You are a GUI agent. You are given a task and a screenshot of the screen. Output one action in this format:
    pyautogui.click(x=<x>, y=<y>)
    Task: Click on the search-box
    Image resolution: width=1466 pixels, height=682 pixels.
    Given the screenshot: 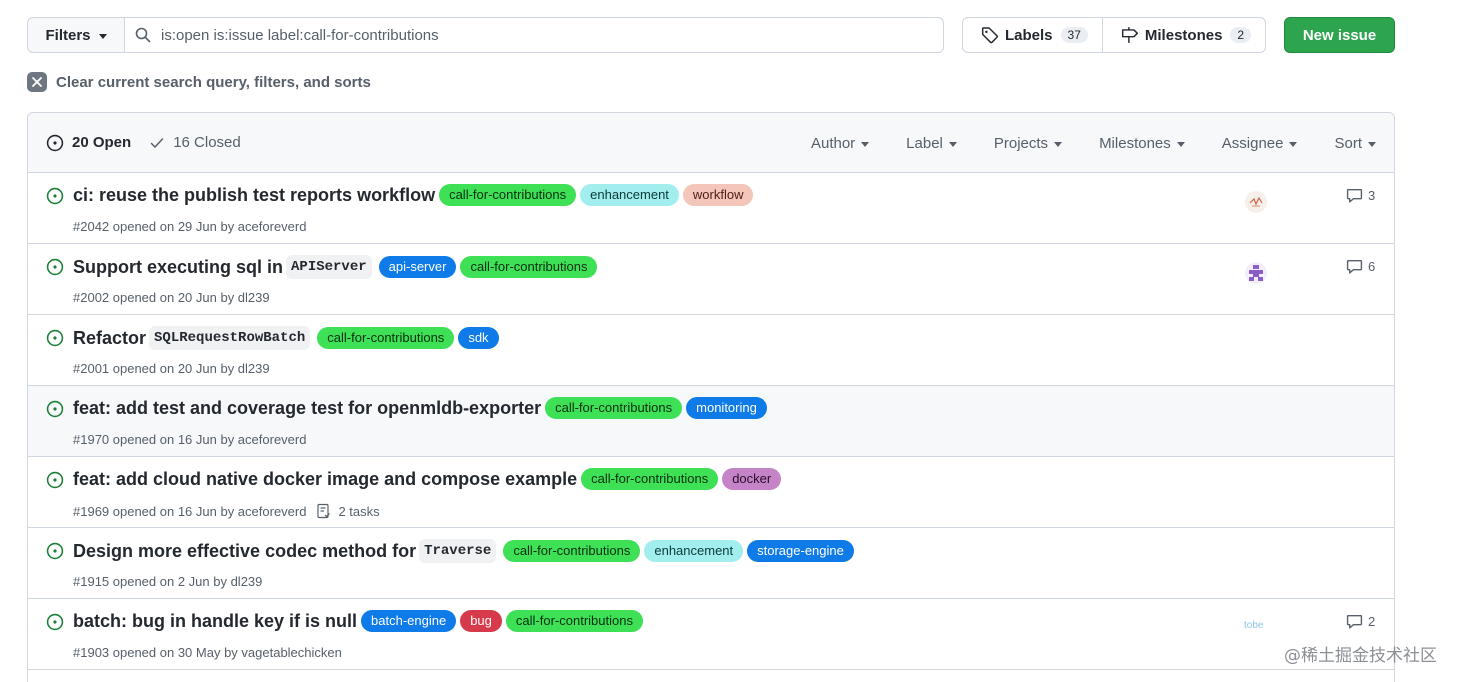 What is the action you would take?
    pyautogui.click(x=534, y=35)
    